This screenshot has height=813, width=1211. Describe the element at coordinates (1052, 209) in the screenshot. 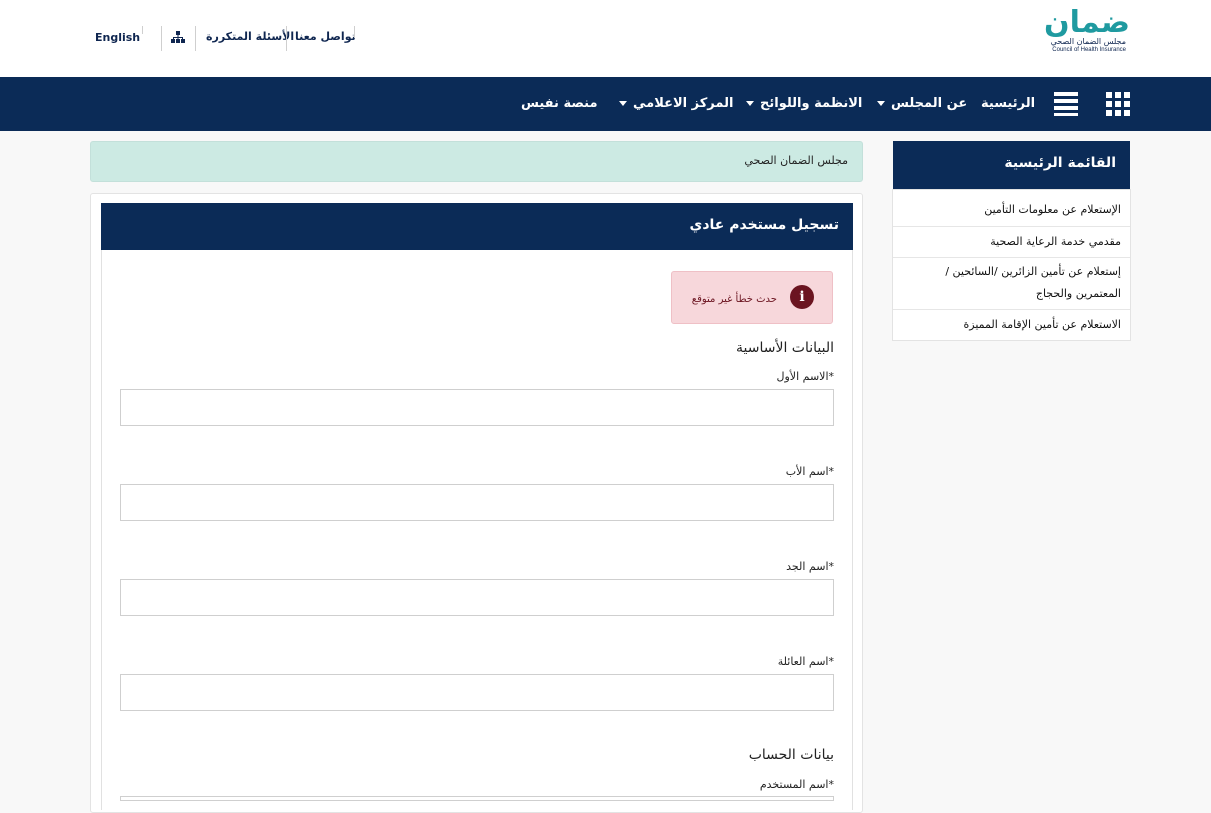

I see `sidebar-item-label: الإستعلام عن معلومات التأمين` at that location.